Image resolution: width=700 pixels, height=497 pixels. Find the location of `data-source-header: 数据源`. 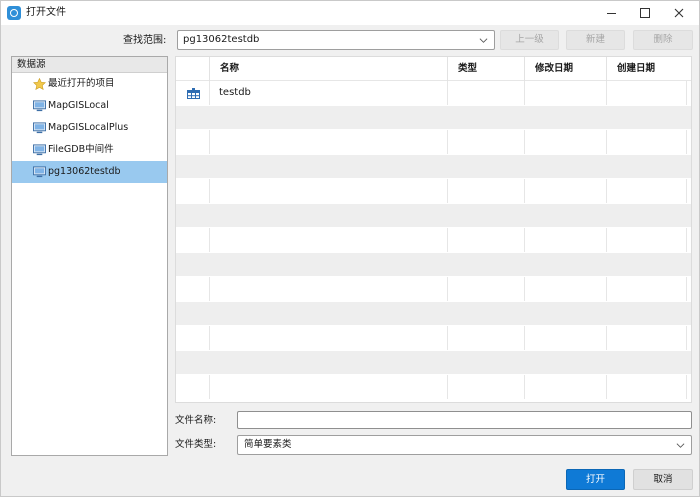

data-source-header: 数据源 is located at coordinates (89, 65).